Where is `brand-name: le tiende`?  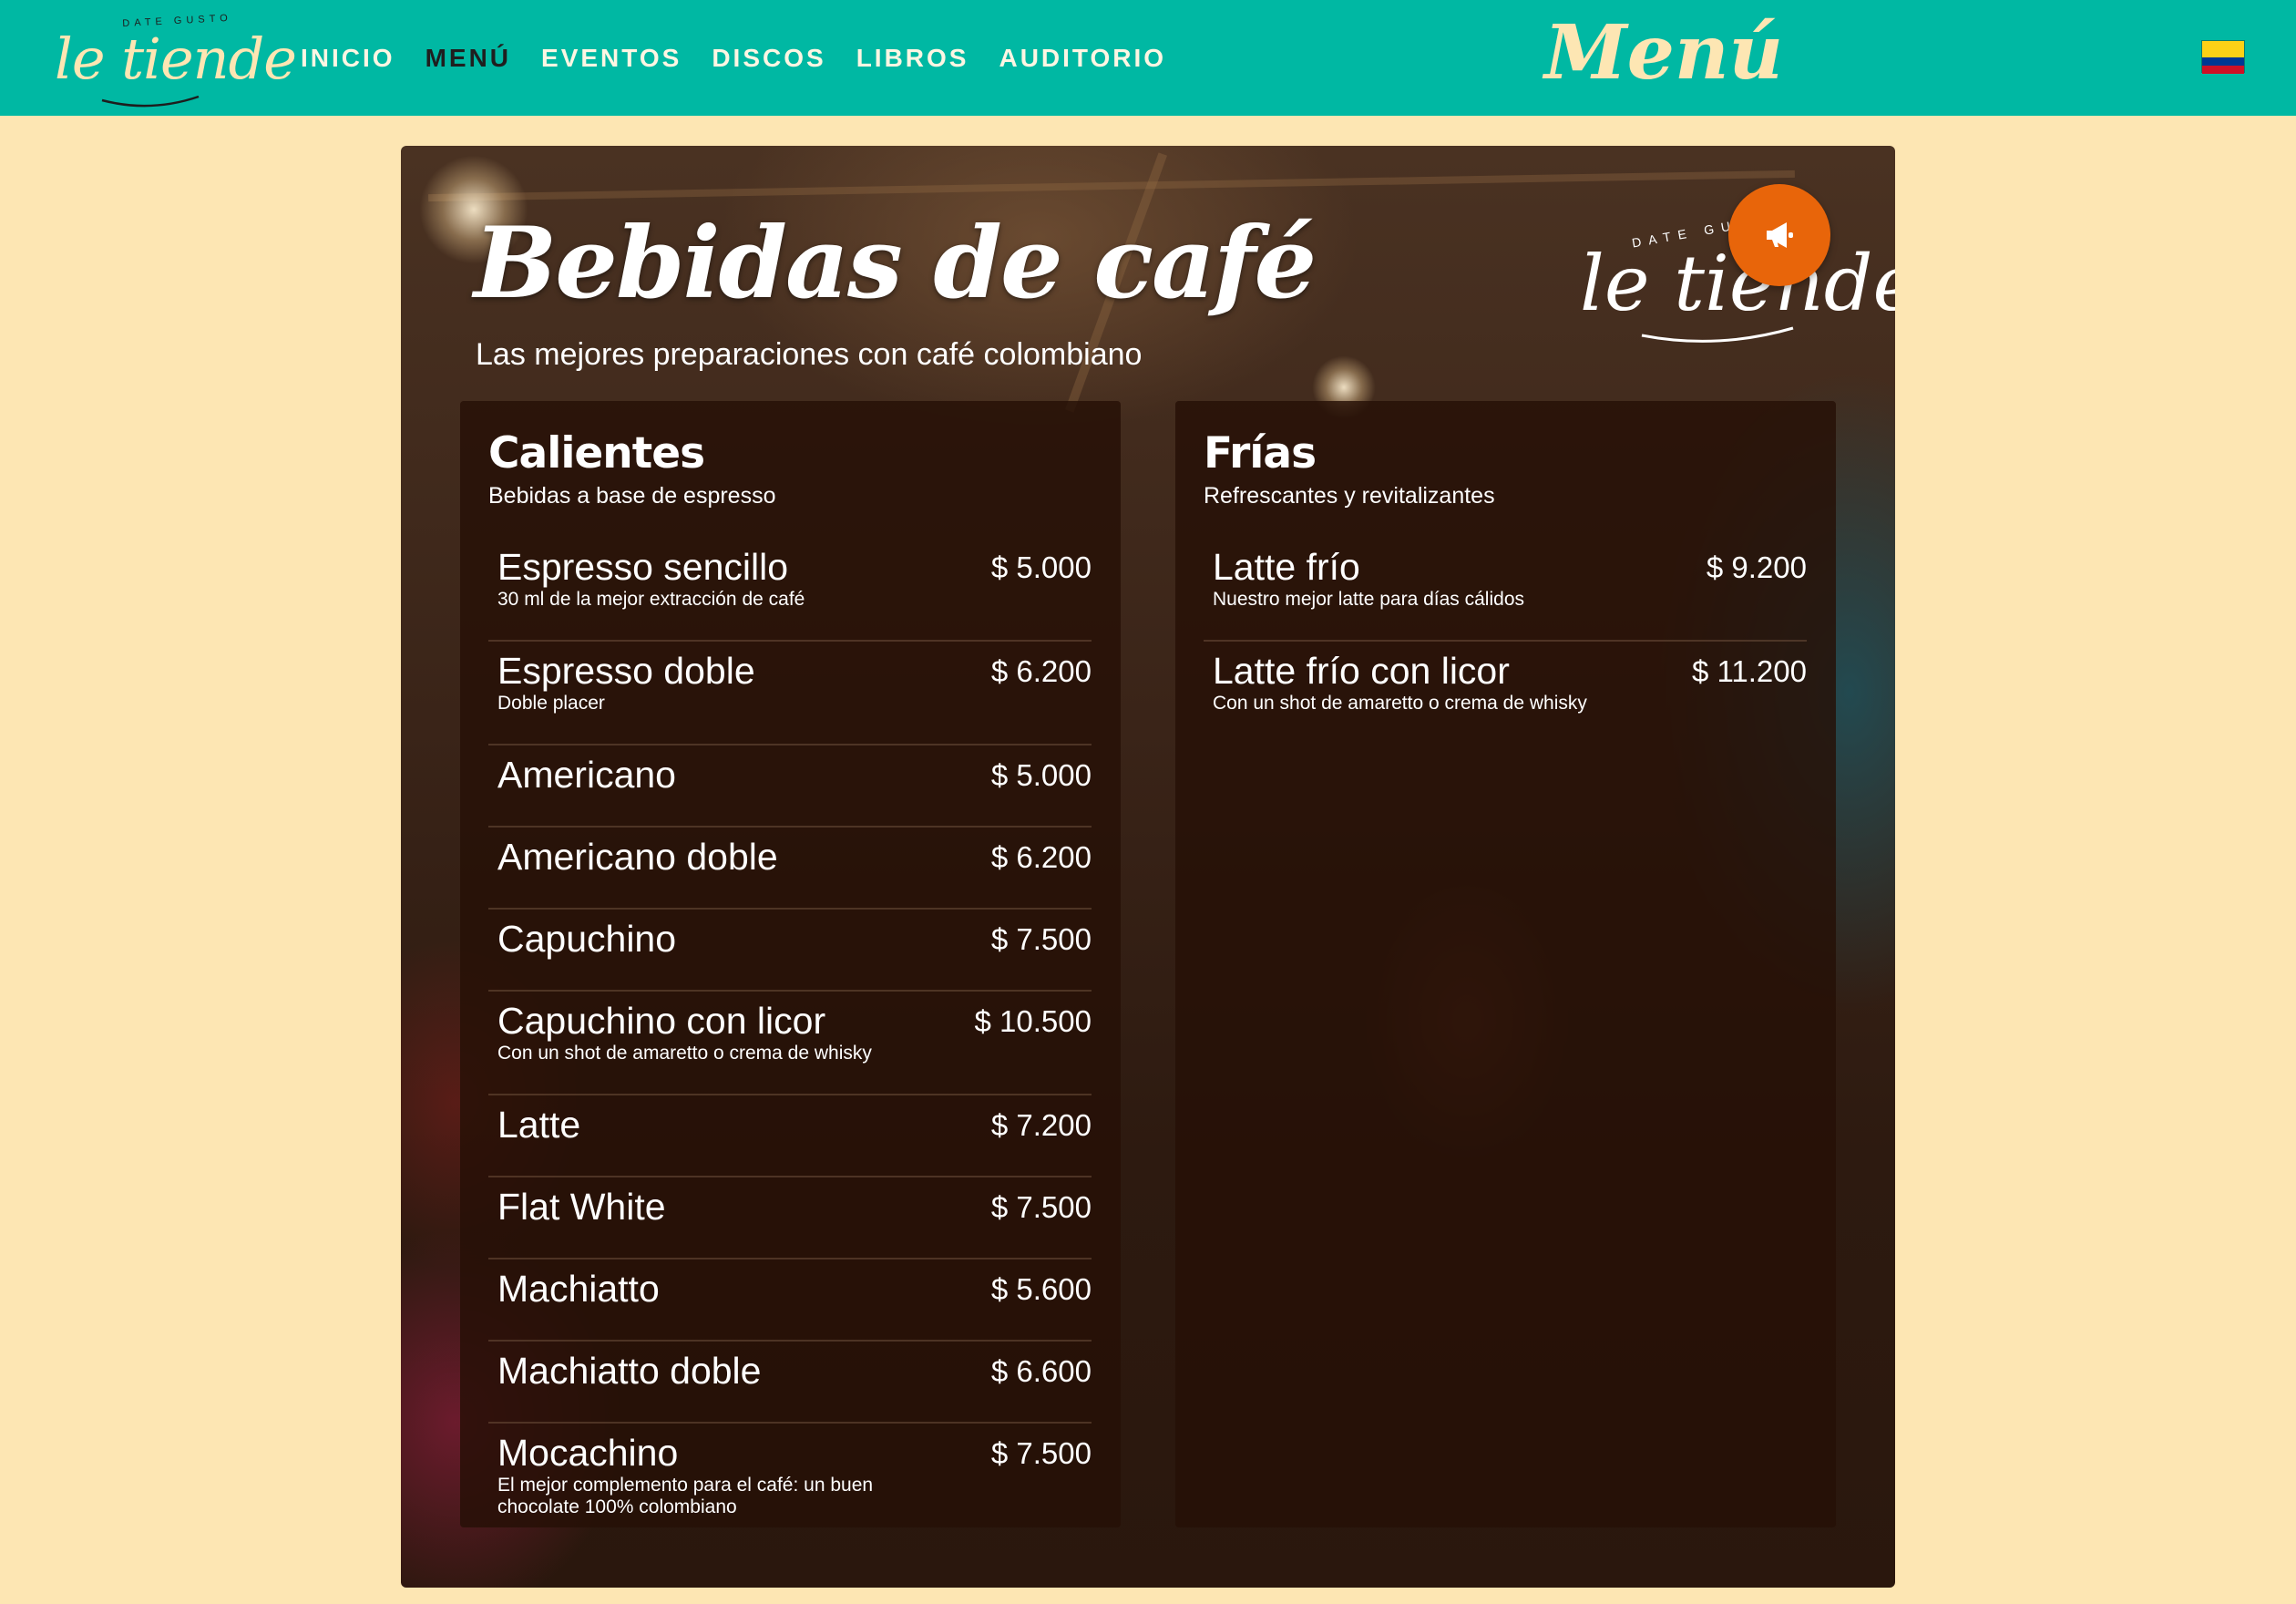 brand-name: le tiende is located at coordinates (176, 59).